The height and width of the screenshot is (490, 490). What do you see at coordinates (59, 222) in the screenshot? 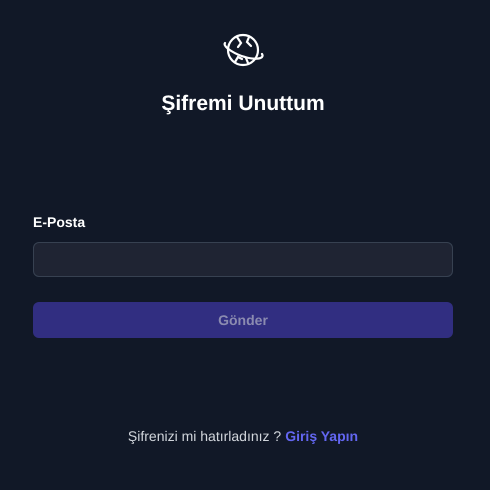
I see `email-label: E-Posta` at bounding box center [59, 222].